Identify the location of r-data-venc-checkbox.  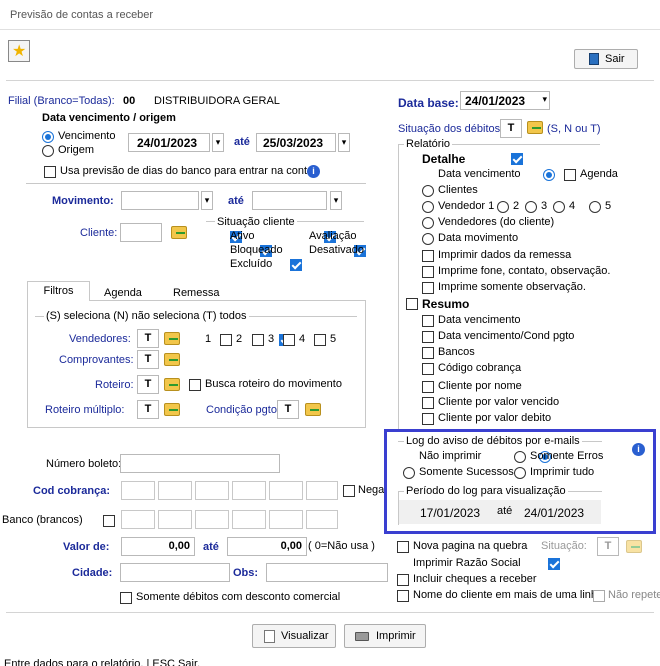
(428, 321).